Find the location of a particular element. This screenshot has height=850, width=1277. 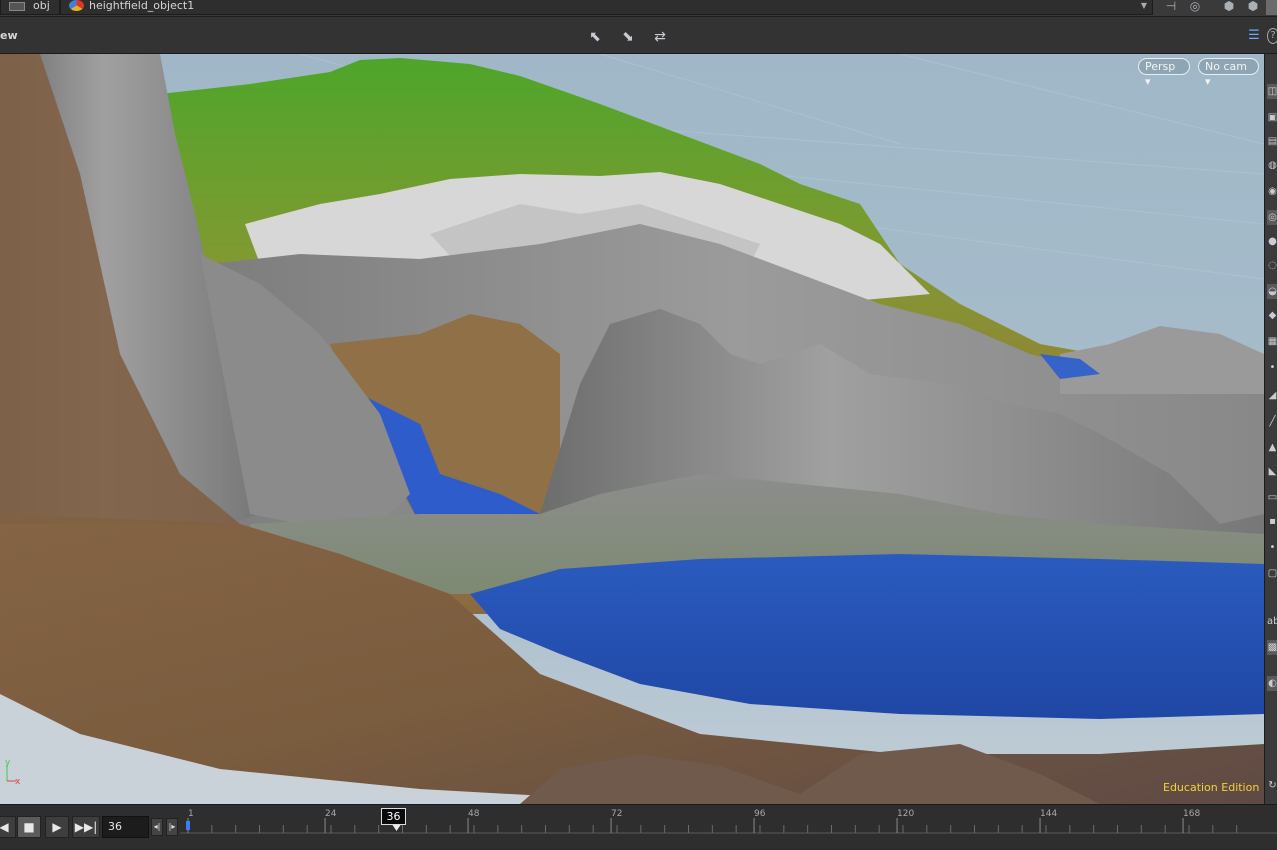

points-icon: ◆ is located at coordinates (1272, 315).